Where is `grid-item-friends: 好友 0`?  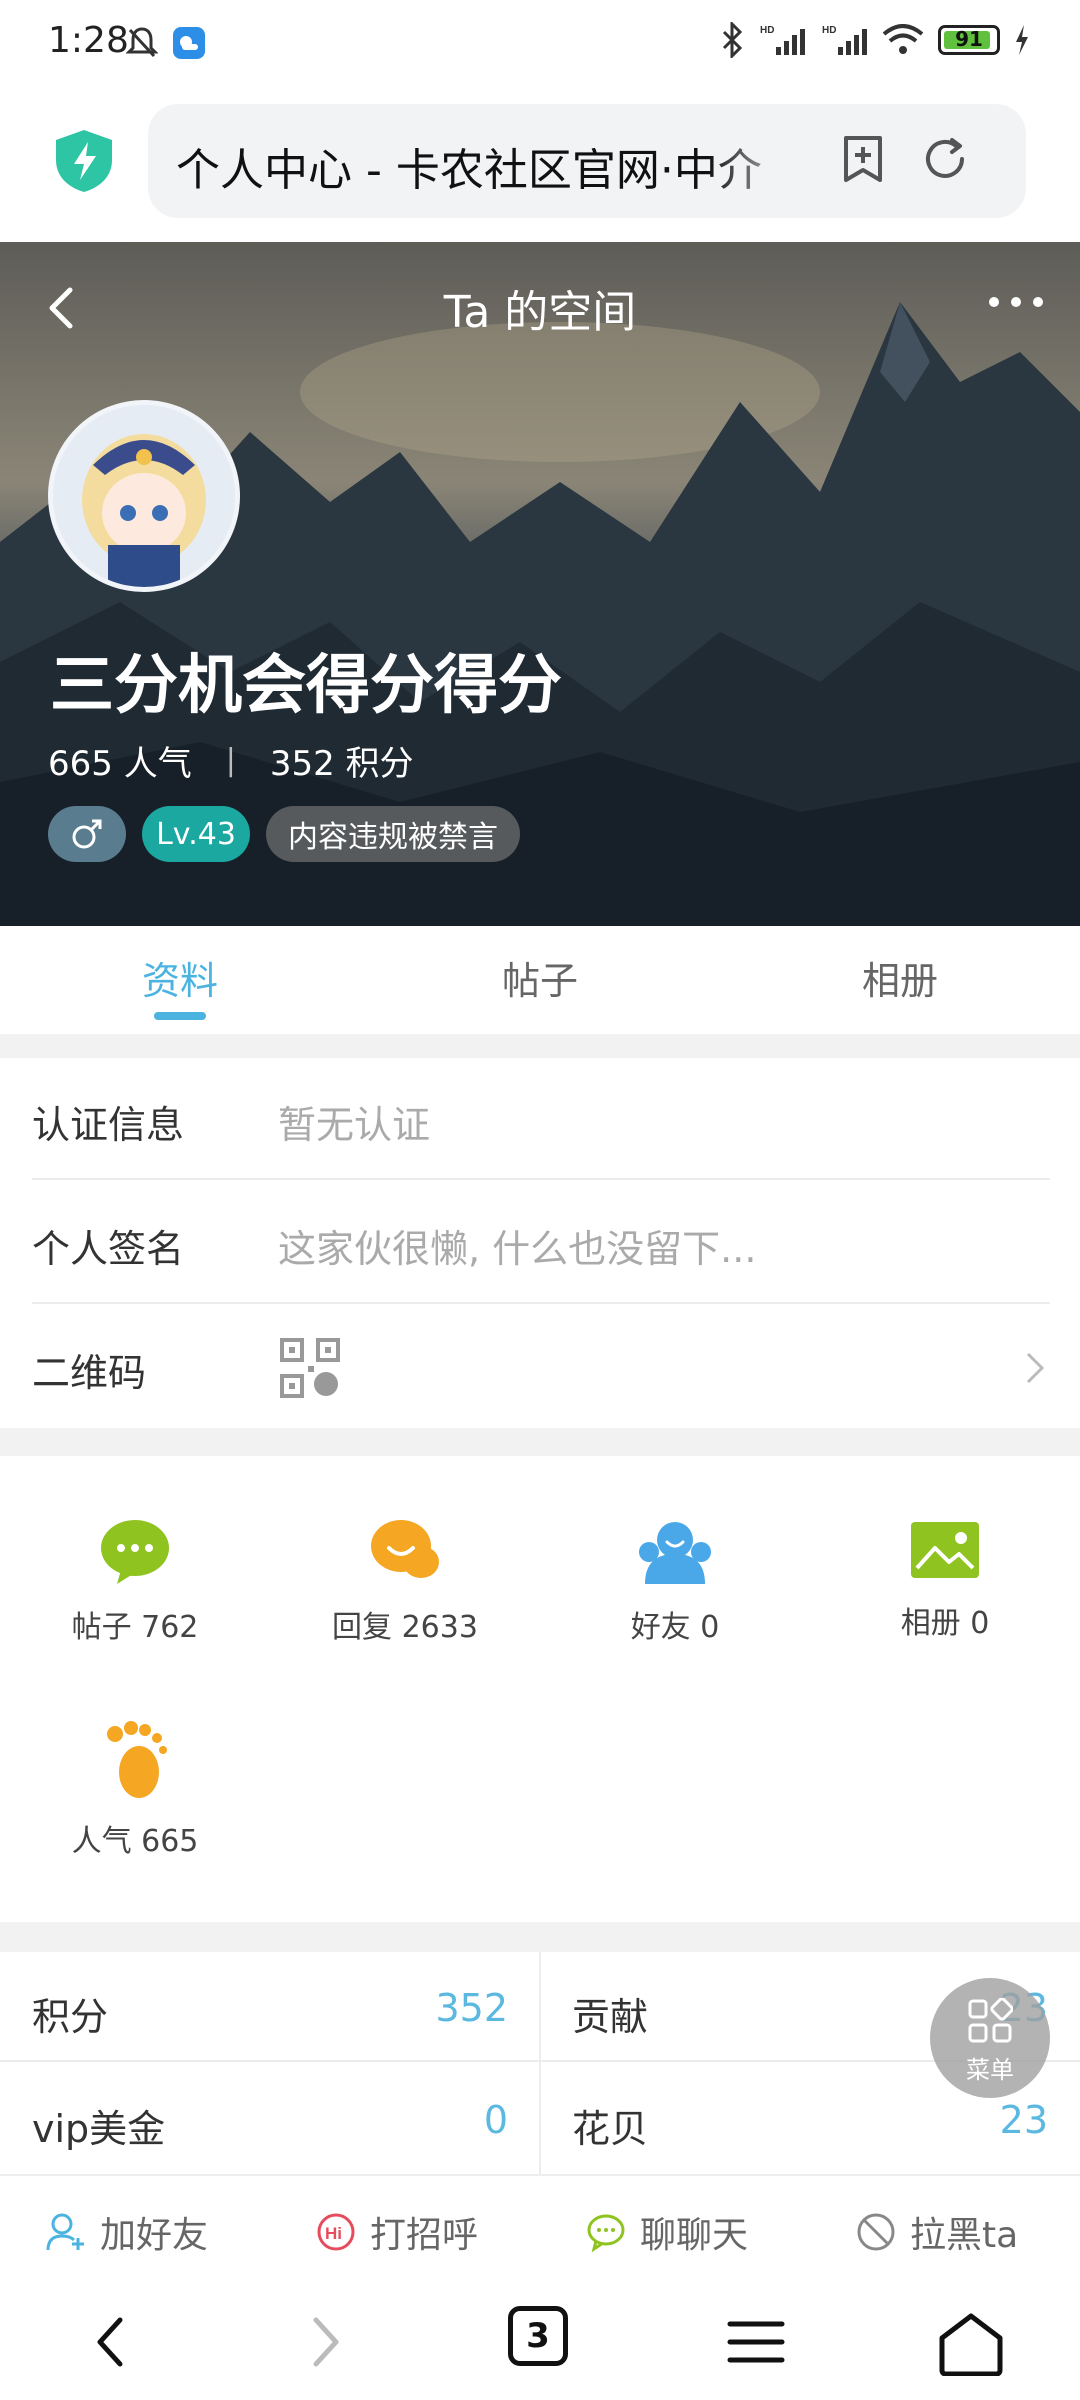
grid-item-friends: 好友 0 is located at coordinates (675, 1582).